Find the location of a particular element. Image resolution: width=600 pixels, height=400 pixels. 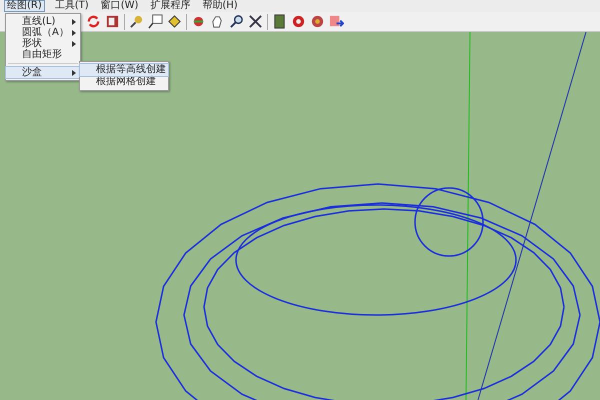

menu-item-label: 直线(L) is located at coordinates (39, 21).